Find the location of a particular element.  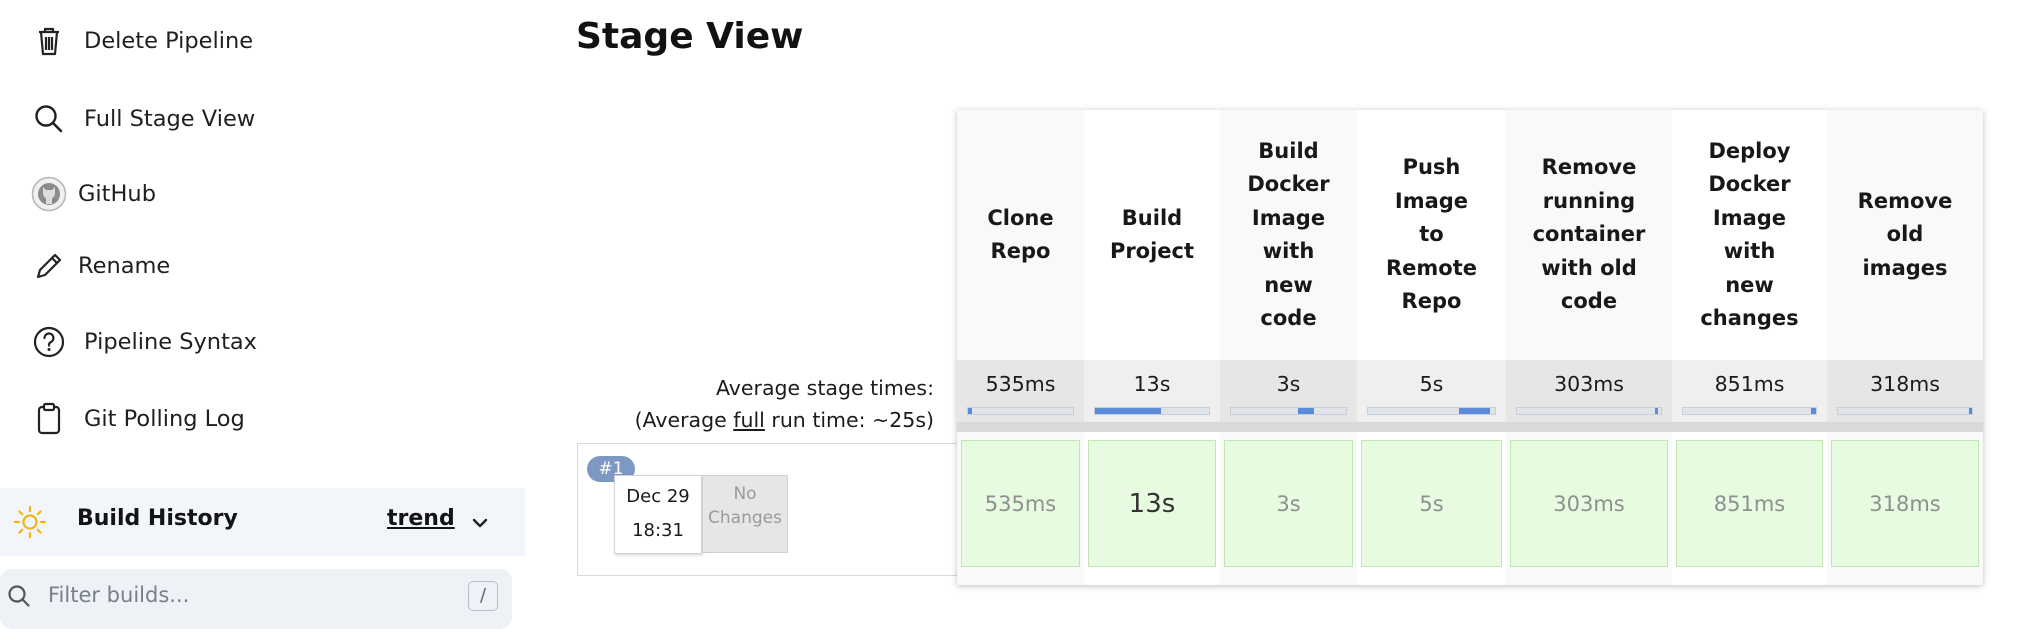

stage-header-line: images is located at coordinates (1905, 267).